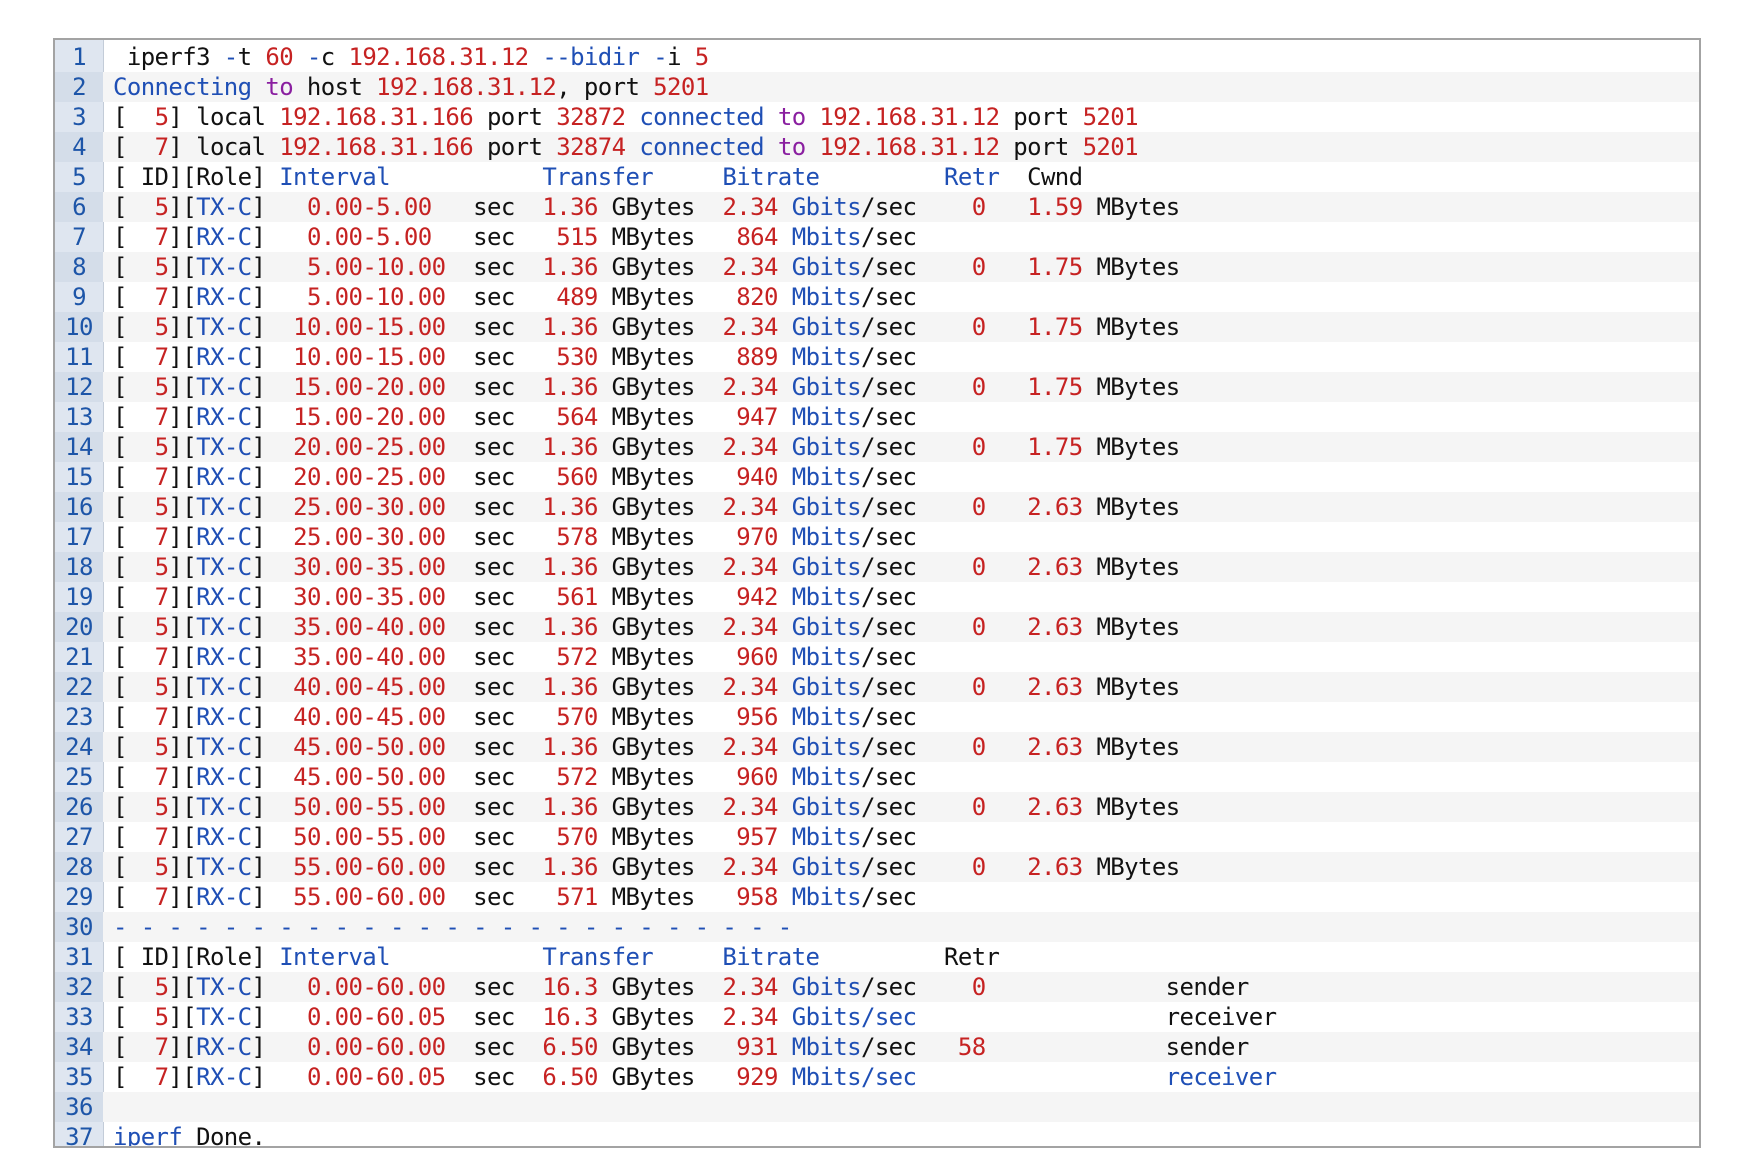 This screenshot has width=1754, height=1174. I want to click on code-token: Bitrate, so click(771, 957).